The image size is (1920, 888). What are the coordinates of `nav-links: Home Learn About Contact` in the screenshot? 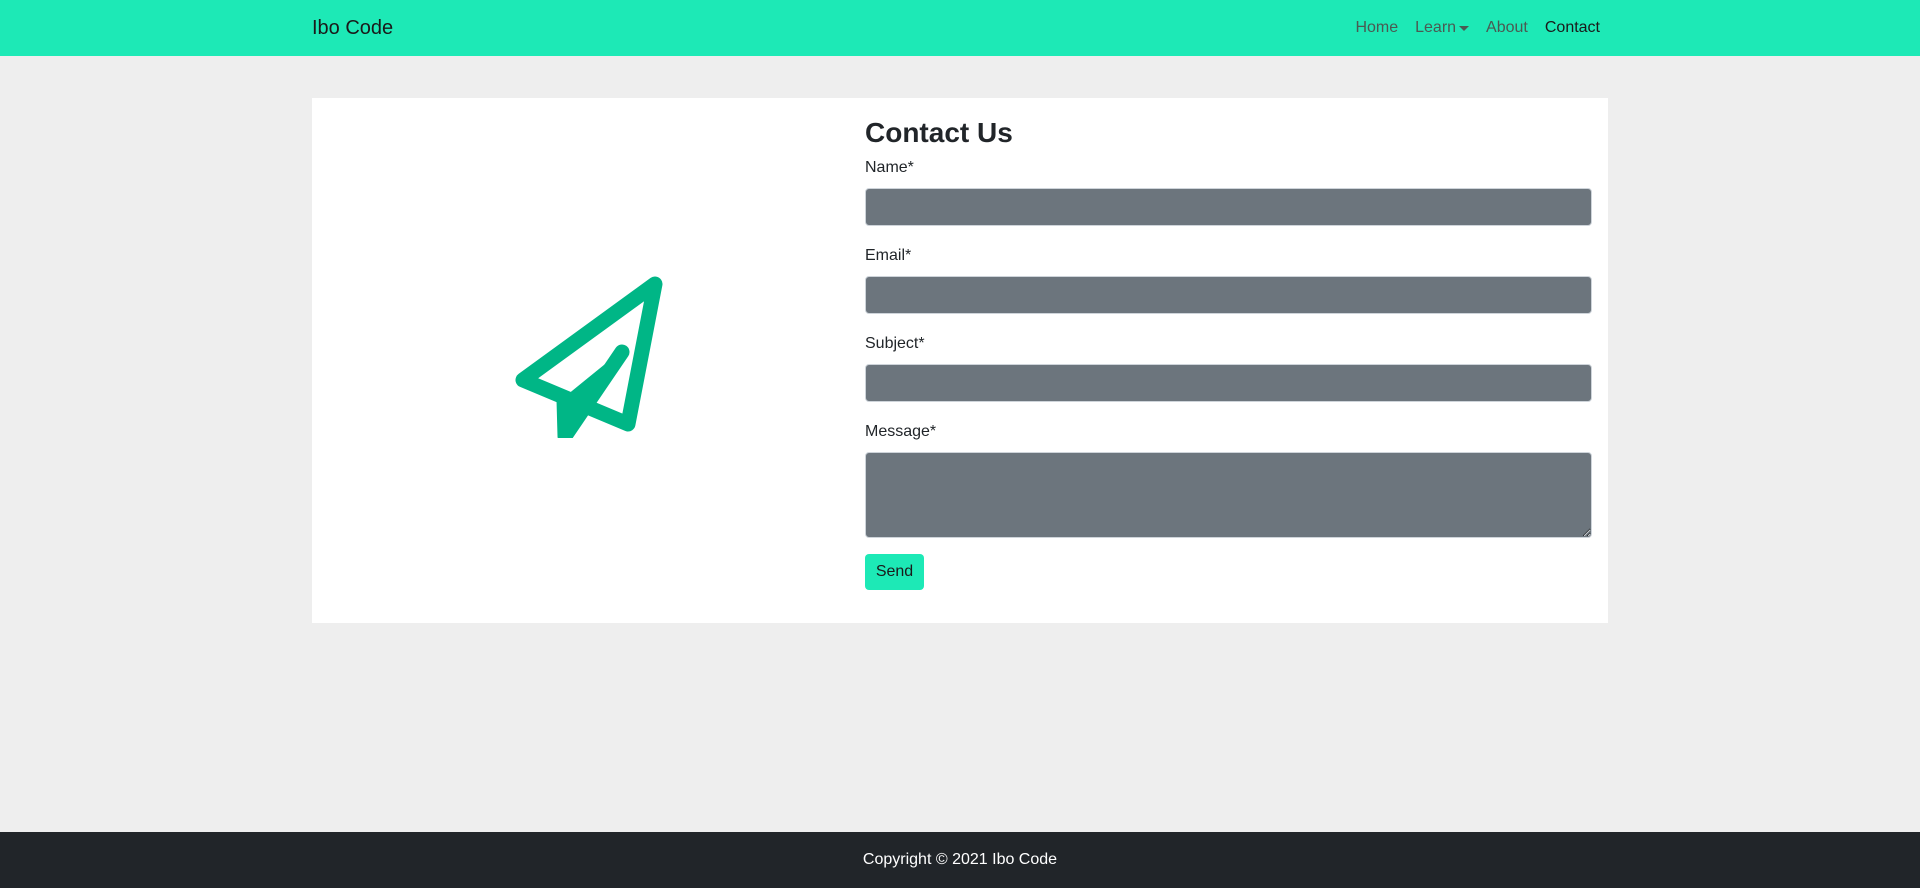 It's located at (1469, 28).